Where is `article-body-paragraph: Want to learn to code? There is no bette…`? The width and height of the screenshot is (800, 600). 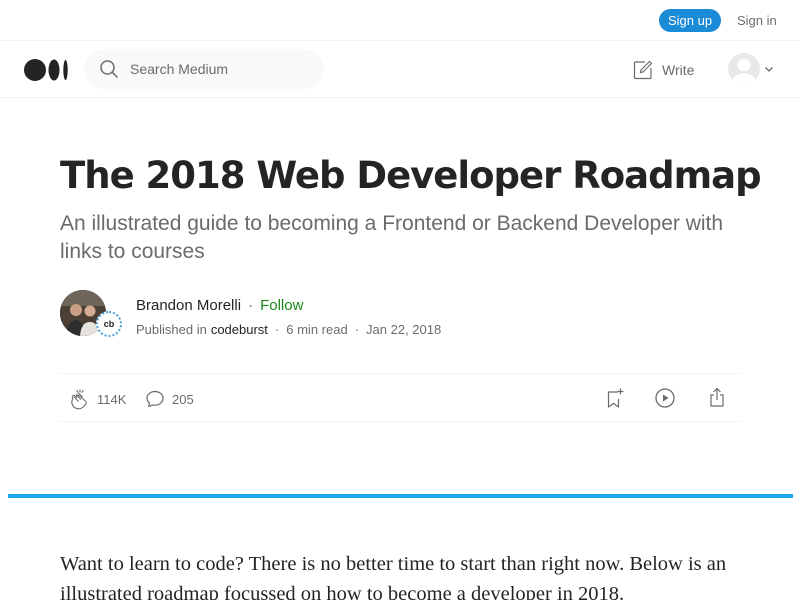
article-body-paragraph: Want to learn to code? There is no bette… is located at coordinates (393, 576).